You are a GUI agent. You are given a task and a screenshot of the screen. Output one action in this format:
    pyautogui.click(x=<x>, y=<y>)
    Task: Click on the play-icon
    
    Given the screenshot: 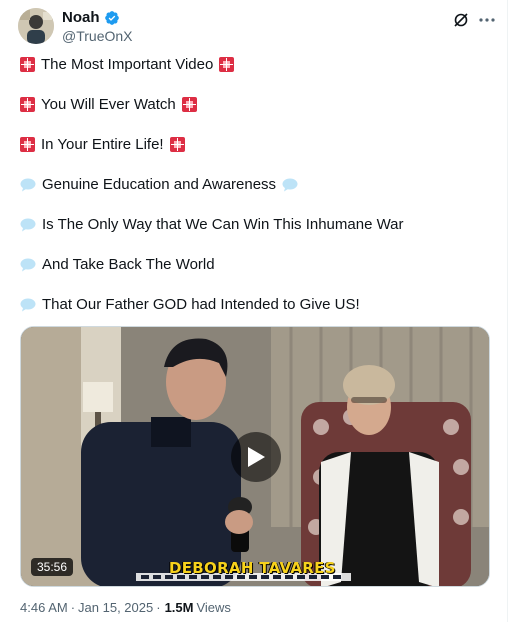 What is the action you would take?
    pyautogui.click(x=256, y=457)
    